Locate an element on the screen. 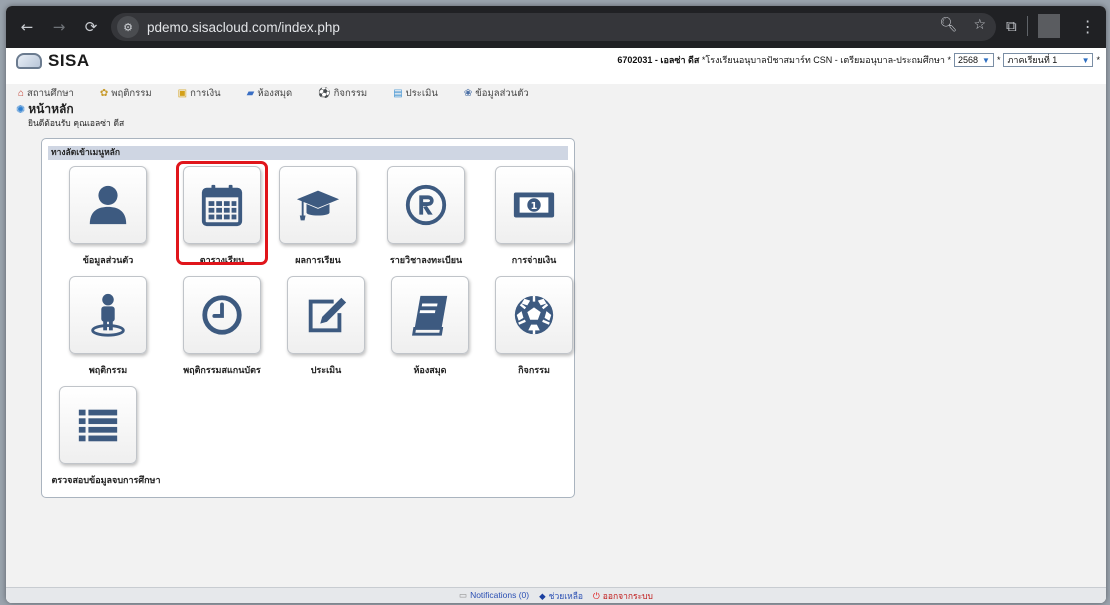 The width and height of the screenshot is (1110, 605). reload-icon: ⟳ is located at coordinates (91, 27).